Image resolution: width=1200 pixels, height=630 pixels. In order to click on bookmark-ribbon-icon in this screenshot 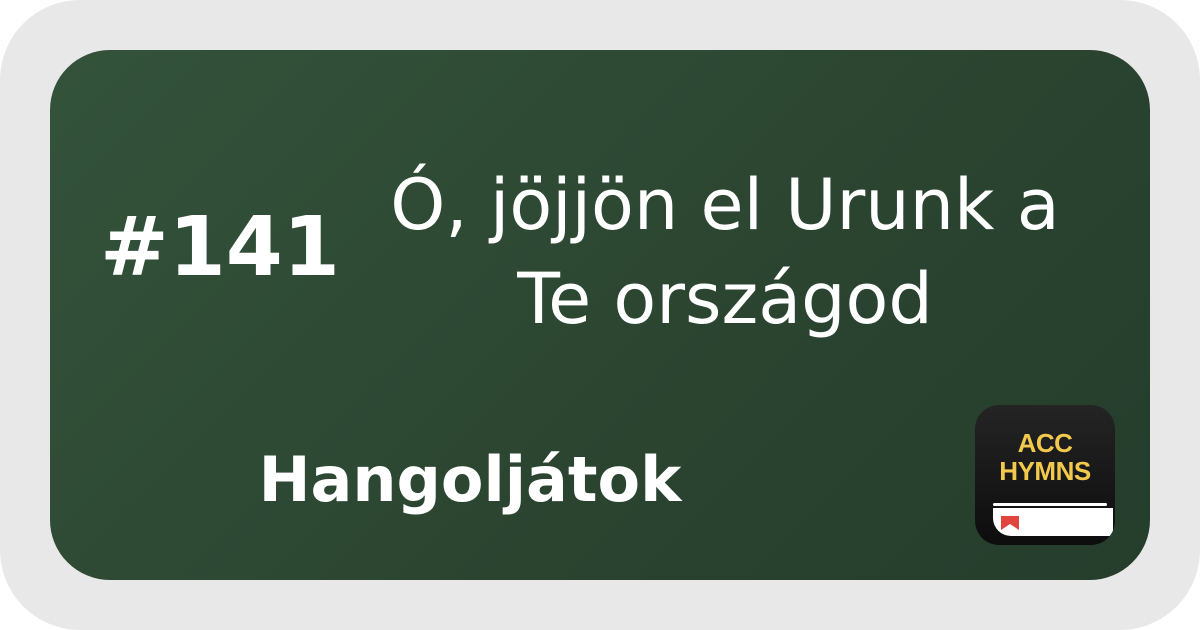, I will do `click(1010, 523)`.